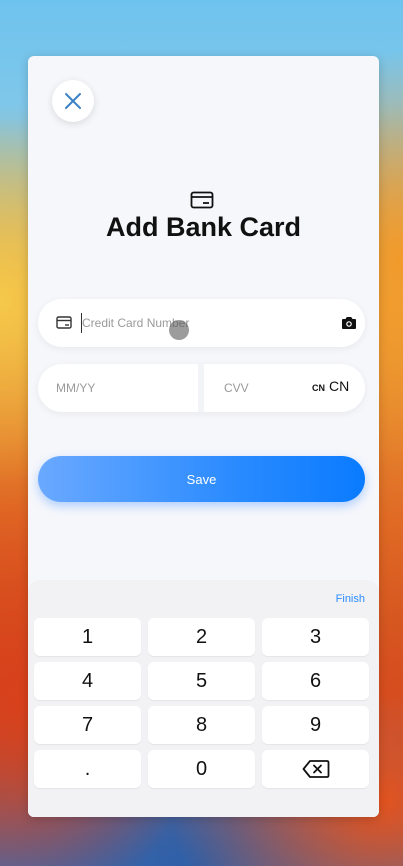 The height and width of the screenshot is (866, 403). I want to click on country-selector: CN CN, so click(330, 386).